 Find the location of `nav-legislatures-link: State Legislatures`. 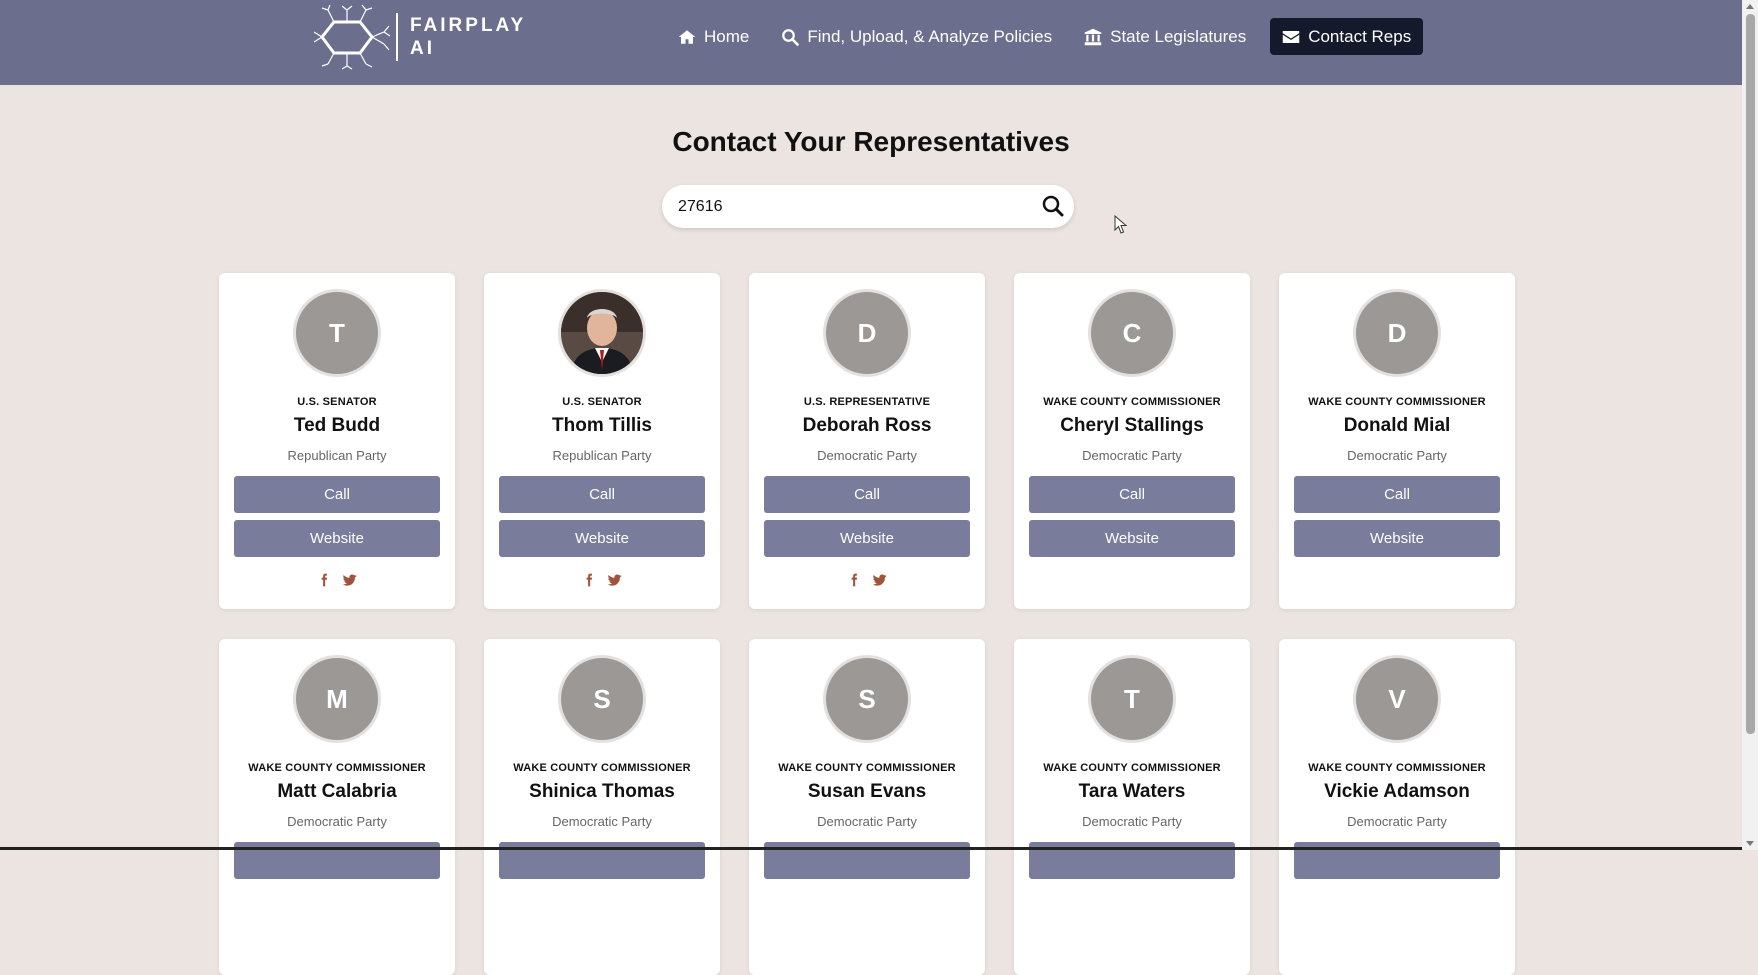

nav-legislatures-link: State Legislatures is located at coordinates (1165, 36).